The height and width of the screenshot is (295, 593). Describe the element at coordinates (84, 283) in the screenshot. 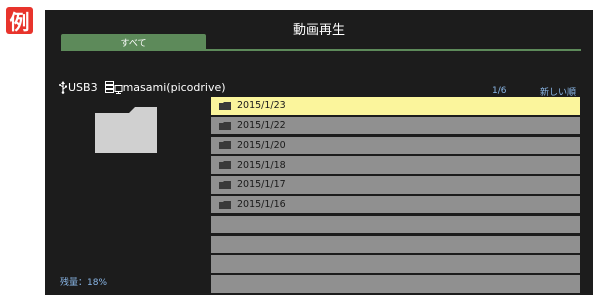

I see `storage-remaining: 残量：18%` at that location.